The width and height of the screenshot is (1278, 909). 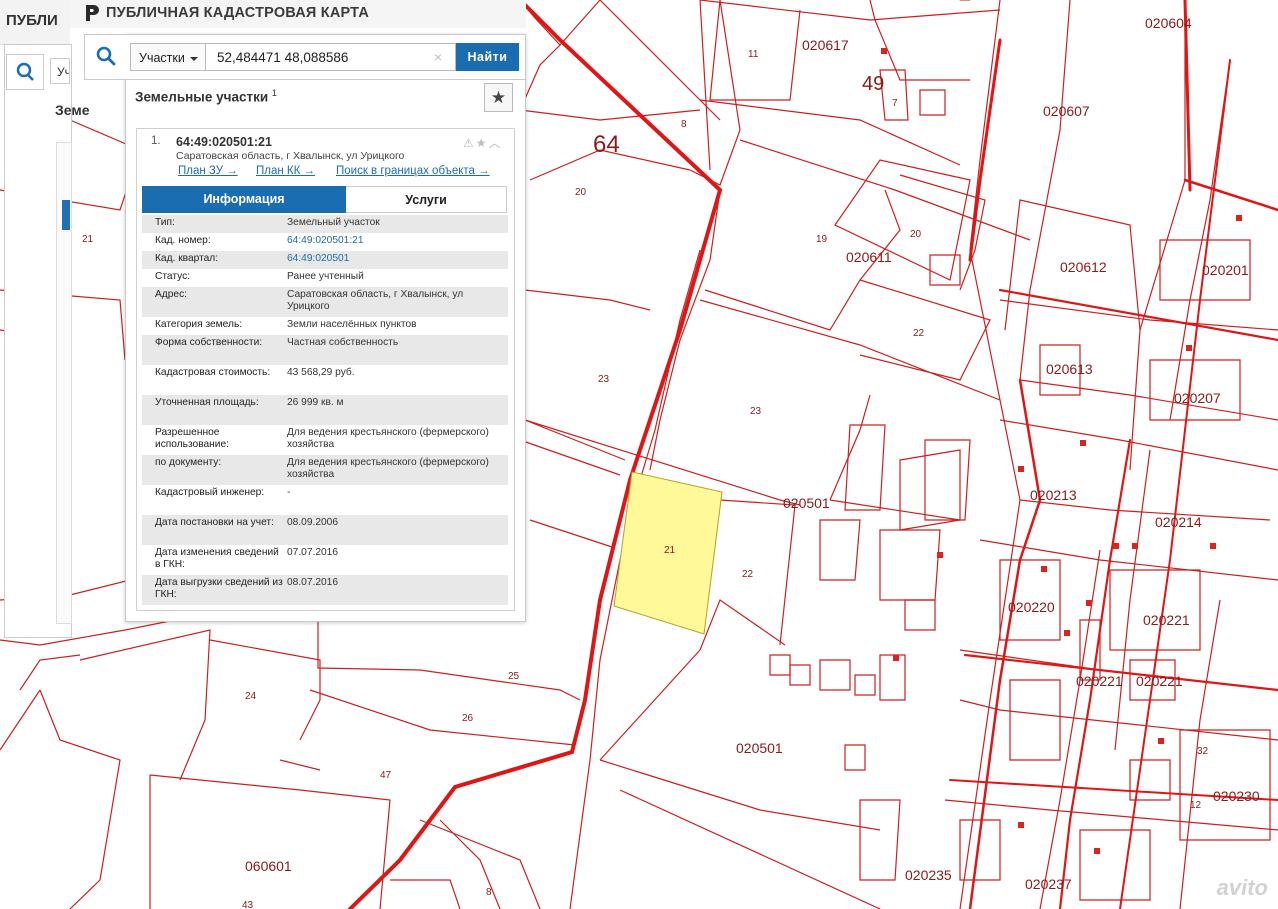 I want to click on info-row: Кадастровая стоимость: 43 568,29 руб., so click(x=325, y=380).